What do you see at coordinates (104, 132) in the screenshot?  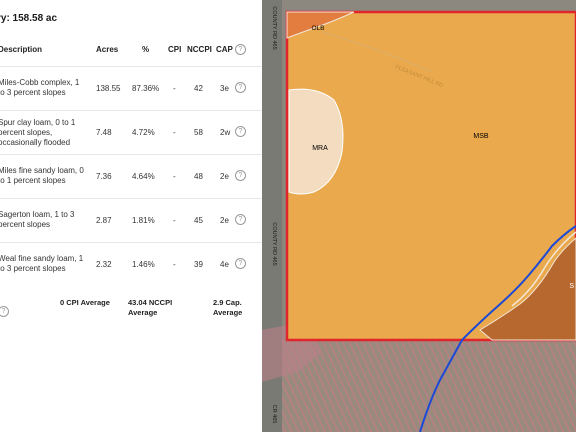 I see `acres-value: 7.48` at bounding box center [104, 132].